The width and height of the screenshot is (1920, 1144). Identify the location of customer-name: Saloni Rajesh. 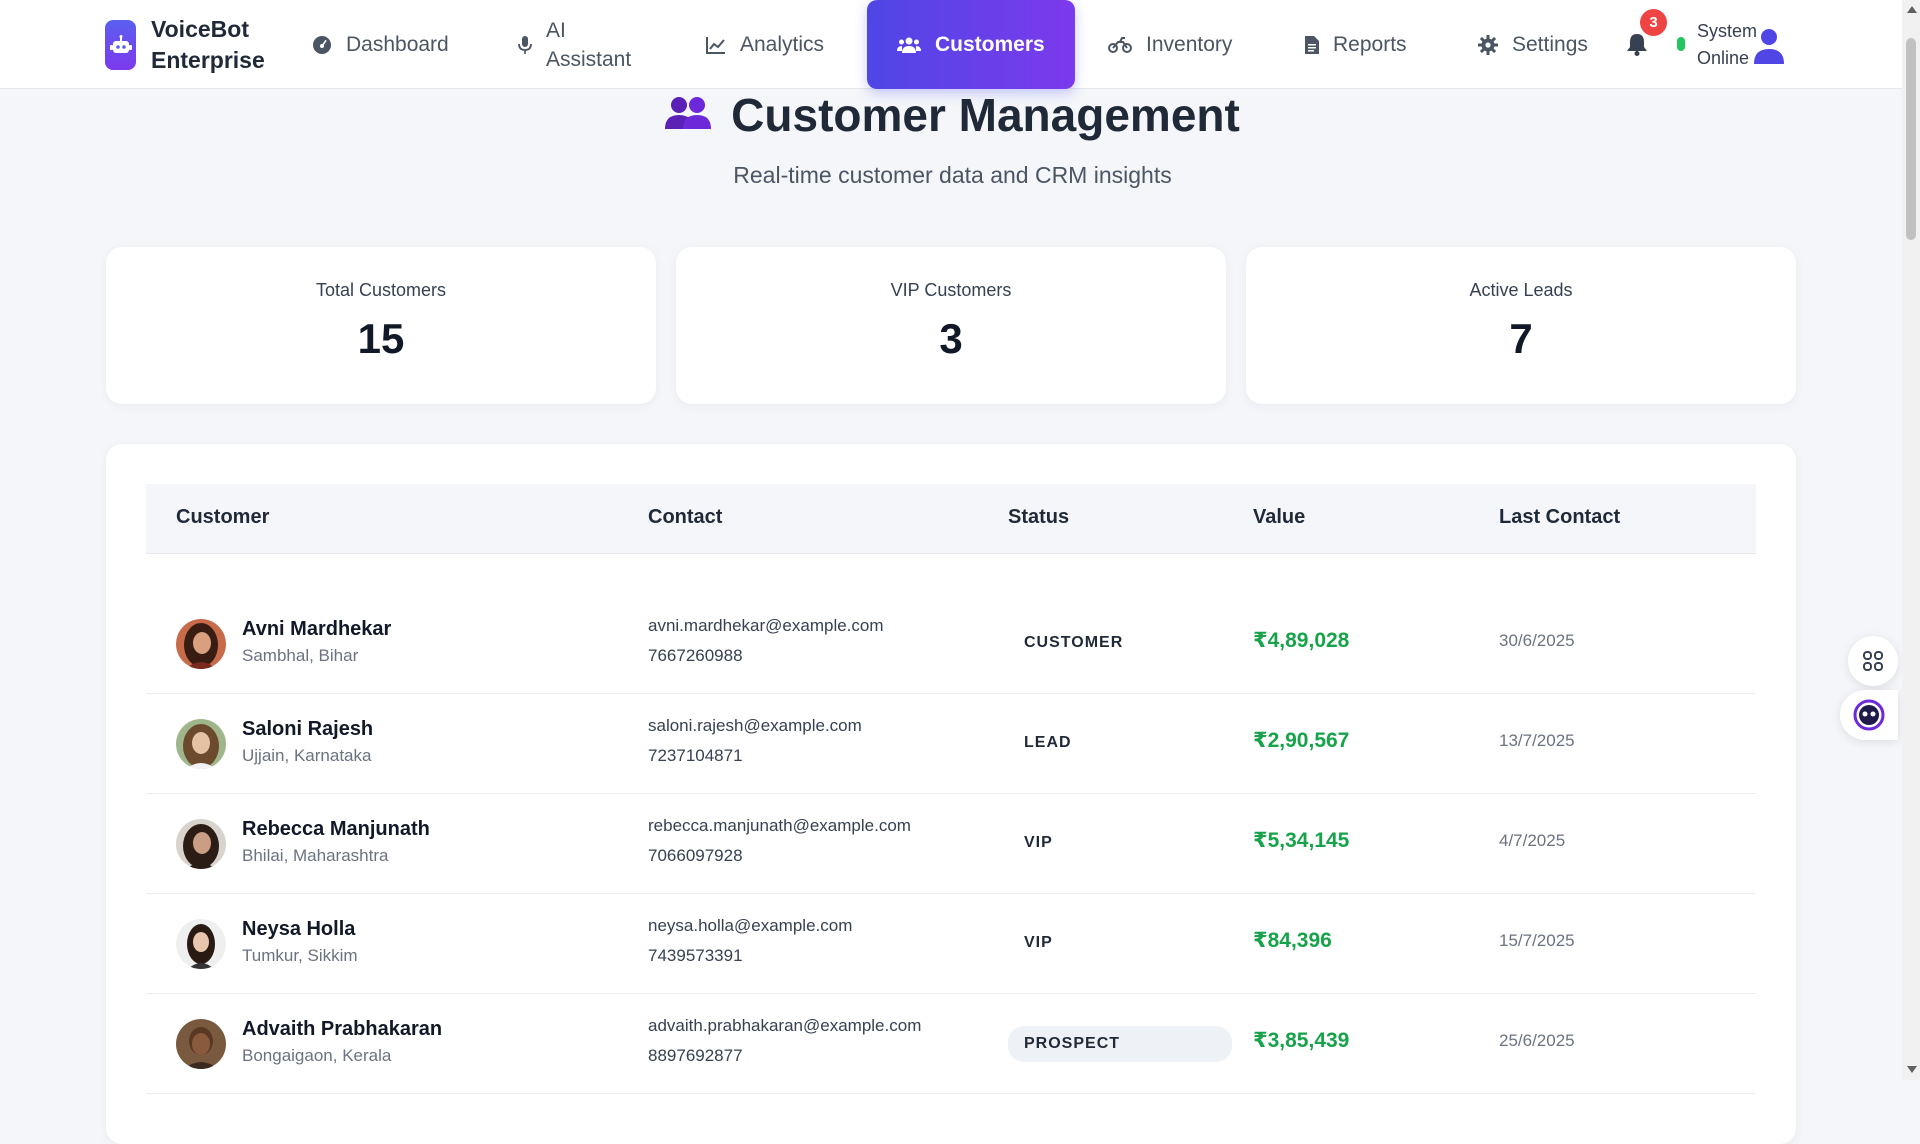
(308, 729).